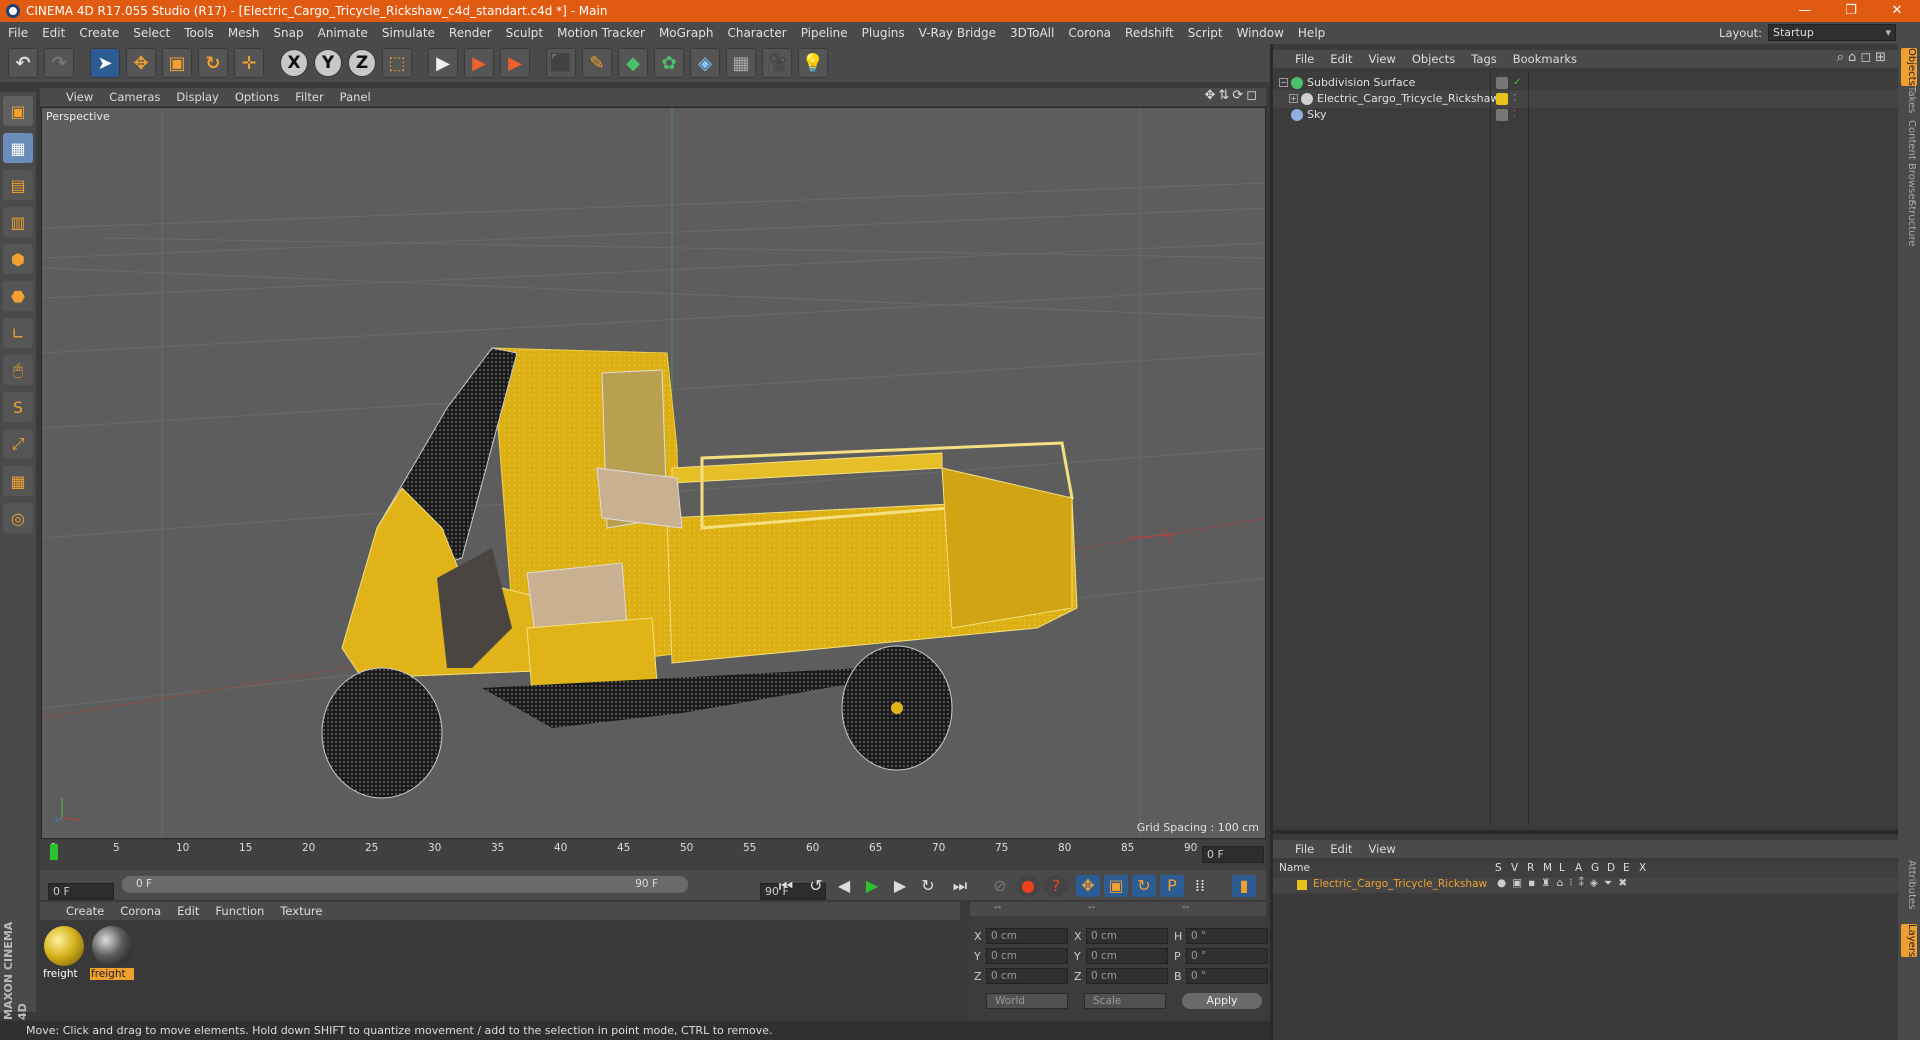 Image resolution: width=1920 pixels, height=1040 pixels. Describe the element at coordinates (1222, 1001) in the screenshot. I see `apply-button: Apply` at that location.